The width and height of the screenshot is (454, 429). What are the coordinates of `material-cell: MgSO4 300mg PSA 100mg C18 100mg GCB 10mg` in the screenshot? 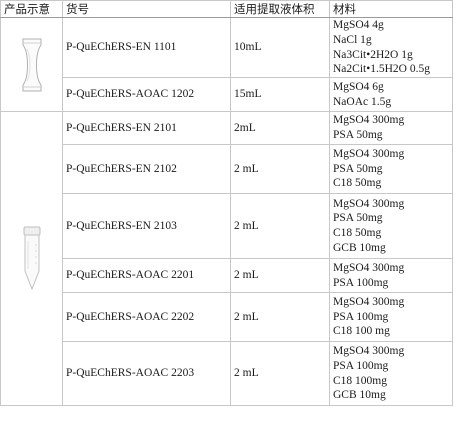 It's located at (391, 373).